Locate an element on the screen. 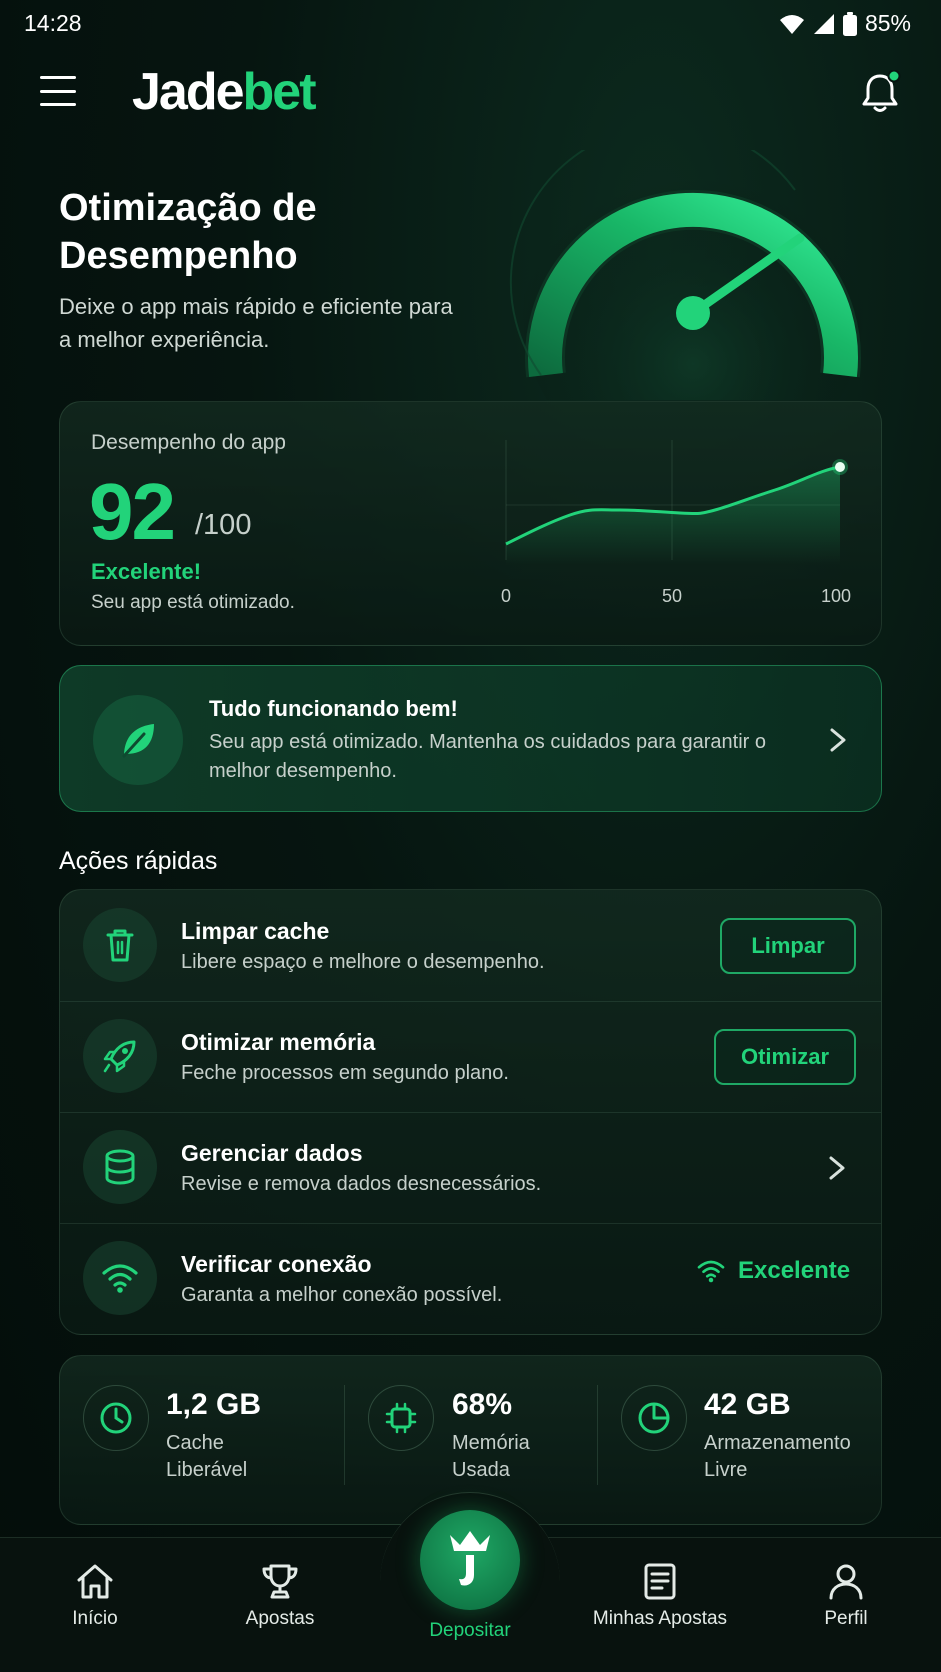 The image size is (941, 1672). leaf-icon is located at coordinates (138, 741).